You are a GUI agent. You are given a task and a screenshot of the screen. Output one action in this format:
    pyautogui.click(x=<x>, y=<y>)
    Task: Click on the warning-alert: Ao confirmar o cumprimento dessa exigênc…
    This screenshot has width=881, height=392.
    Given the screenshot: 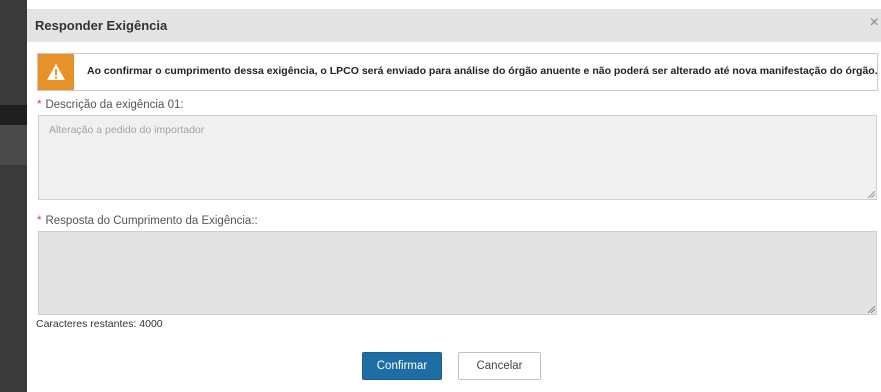 What is the action you would take?
    pyautogui.click(x=457, y=72)
    